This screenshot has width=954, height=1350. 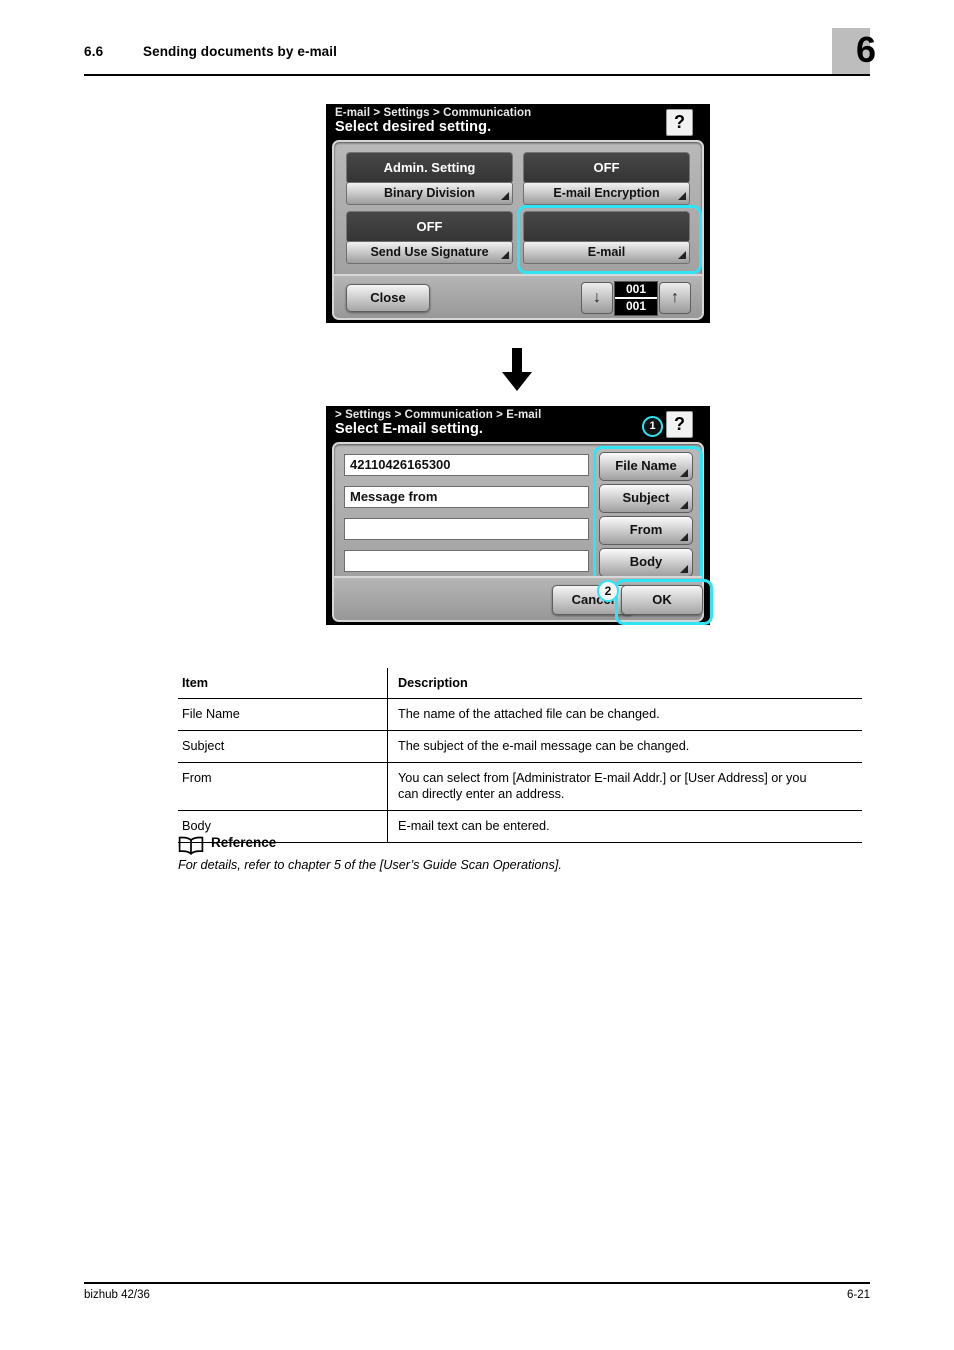 What do you see at coordinates (283, 826) in the screenshot?
I see `table-cell-item: Body` at bounding box center [283, 826].